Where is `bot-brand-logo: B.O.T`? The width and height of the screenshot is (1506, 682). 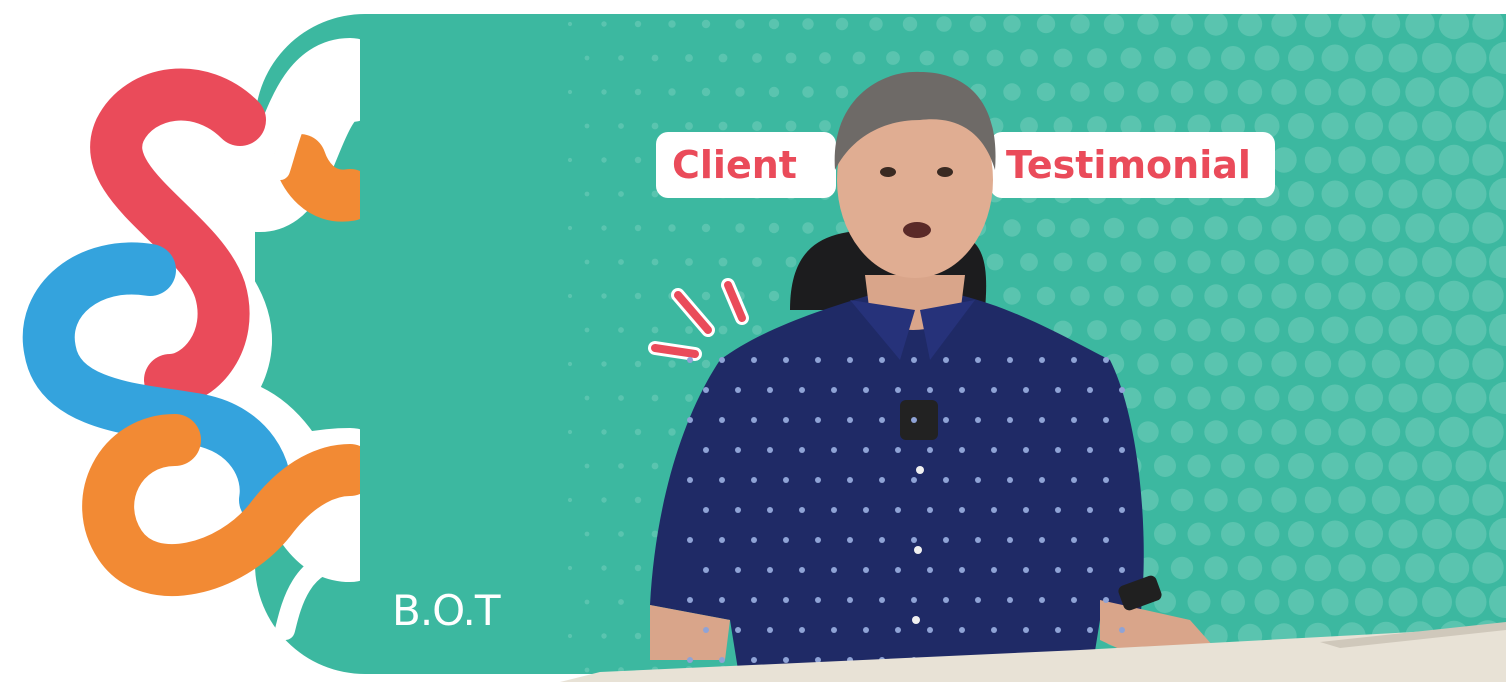 bot-brand-logo: B.O.T is located at coordinates (446, 611).